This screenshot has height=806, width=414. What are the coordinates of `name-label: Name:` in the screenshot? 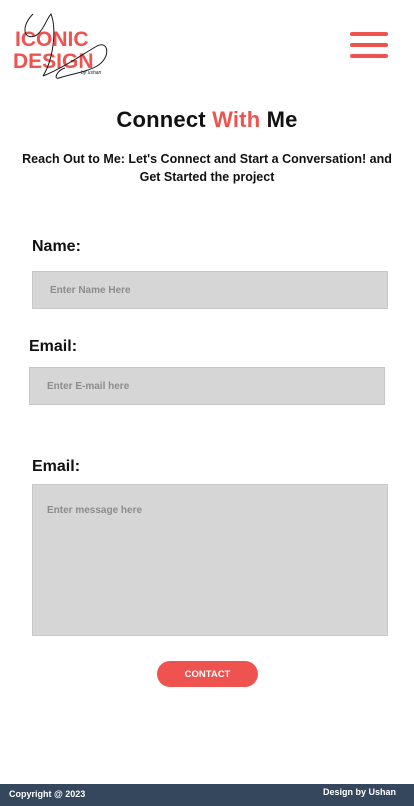 It's located at (56, 246).